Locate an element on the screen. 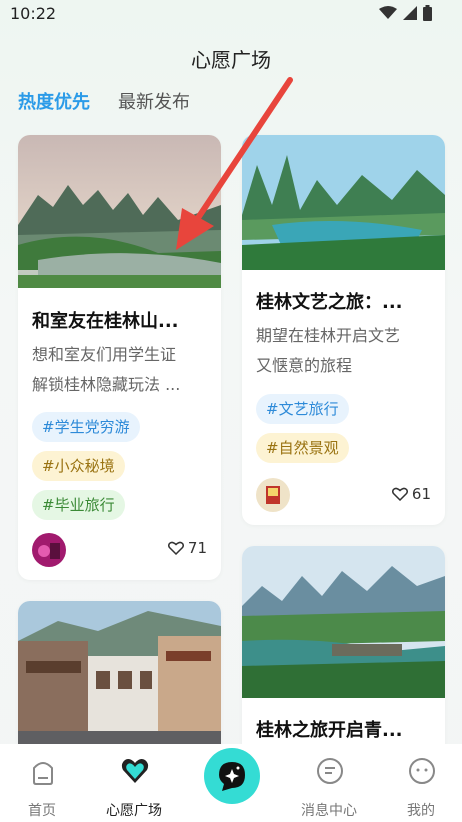  heart-chat-icon is located at coordinates (135, 771).